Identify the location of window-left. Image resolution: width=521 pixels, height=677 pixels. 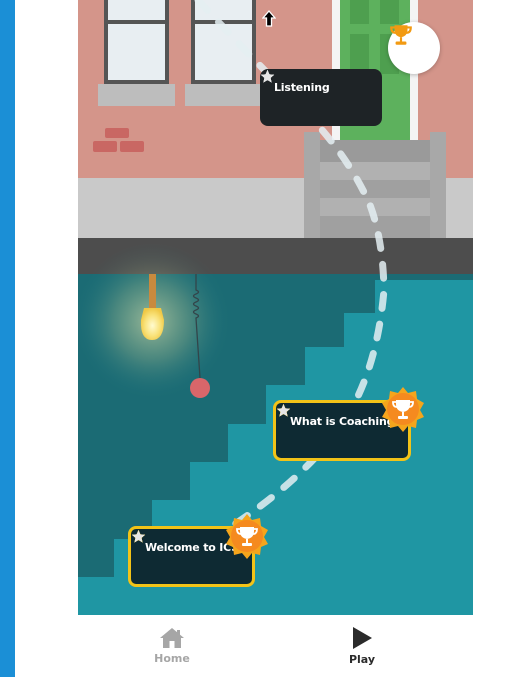
(136, 53).